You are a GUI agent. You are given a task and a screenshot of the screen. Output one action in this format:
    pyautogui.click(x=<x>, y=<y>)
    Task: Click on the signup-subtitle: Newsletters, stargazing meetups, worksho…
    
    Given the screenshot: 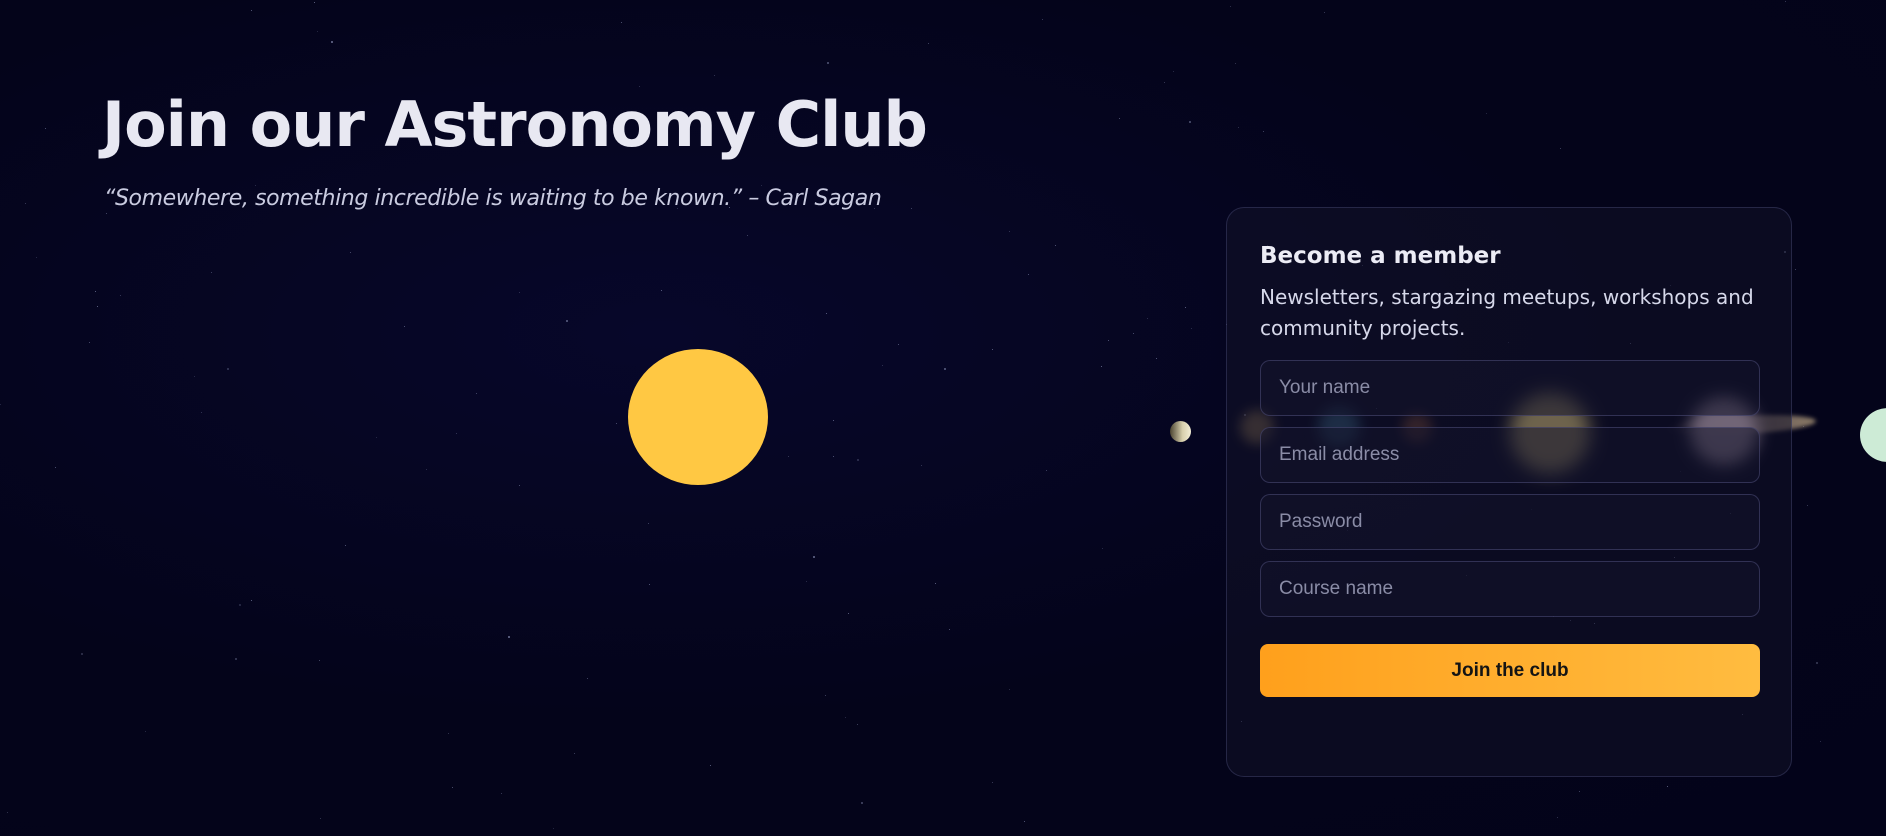 What is the action you would take?
    pyautogui.click(x=1507, y=313)
    